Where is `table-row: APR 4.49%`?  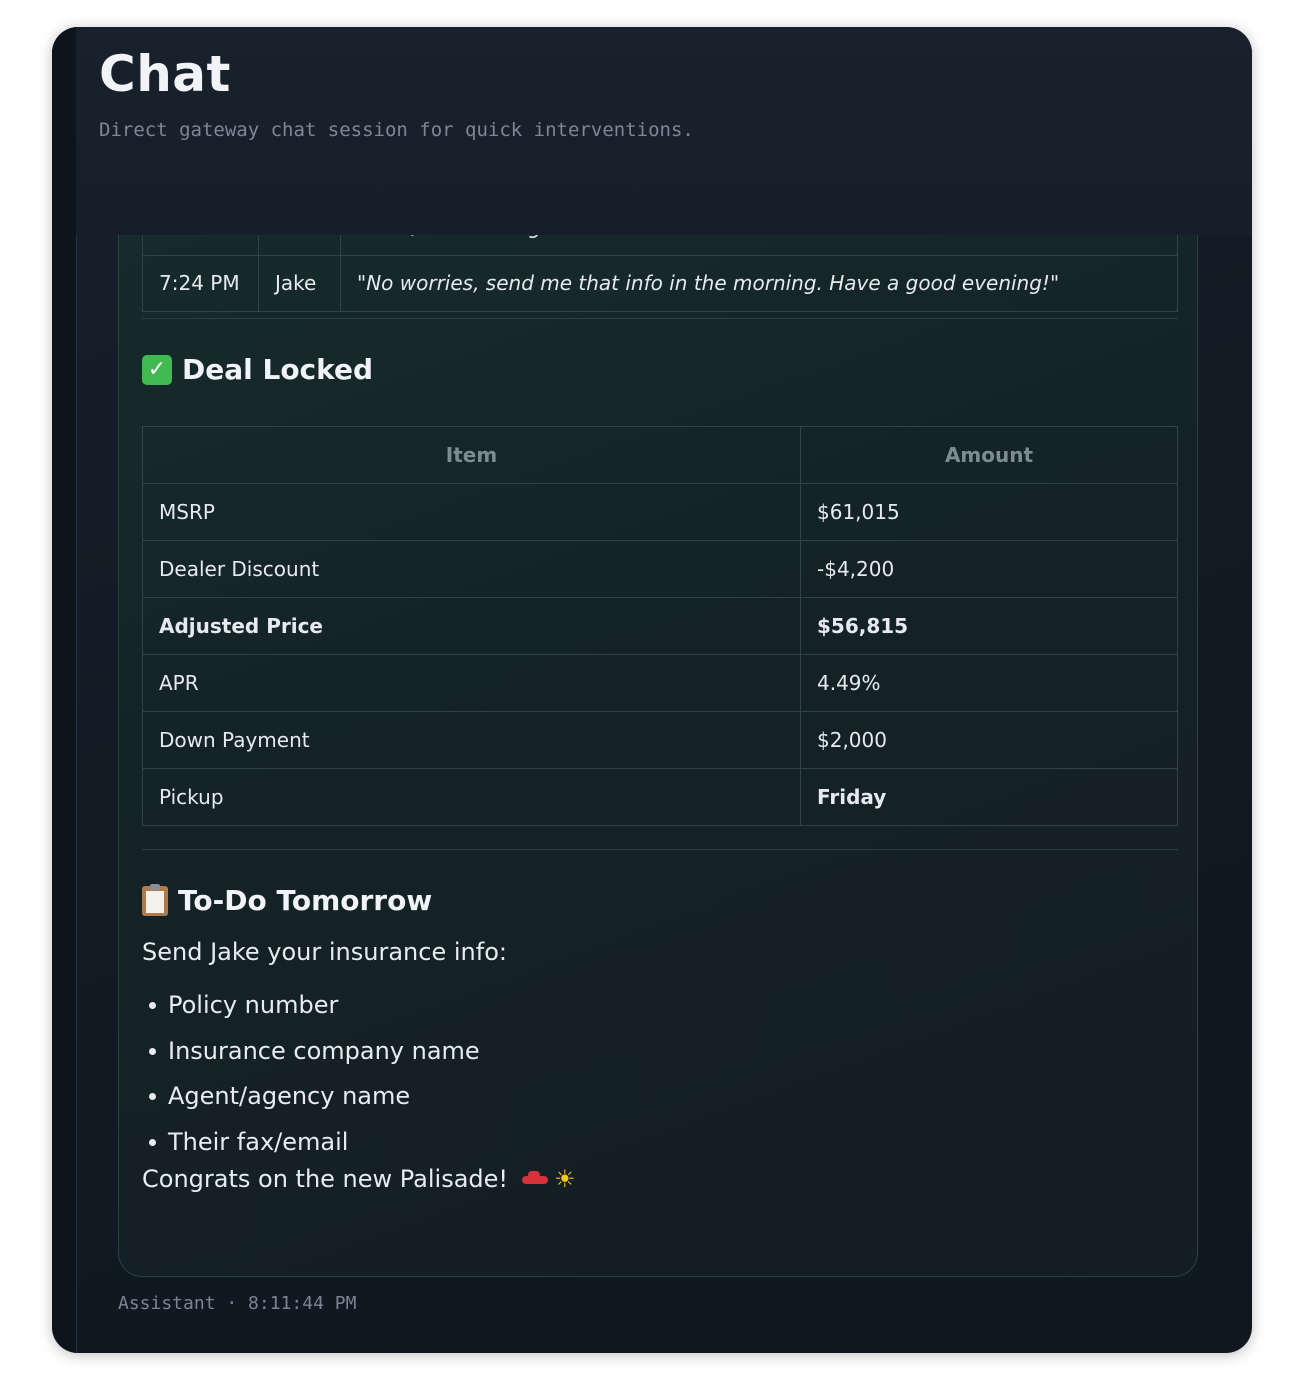
table-row: APR 4.49% is located at coordinates (660, 683).